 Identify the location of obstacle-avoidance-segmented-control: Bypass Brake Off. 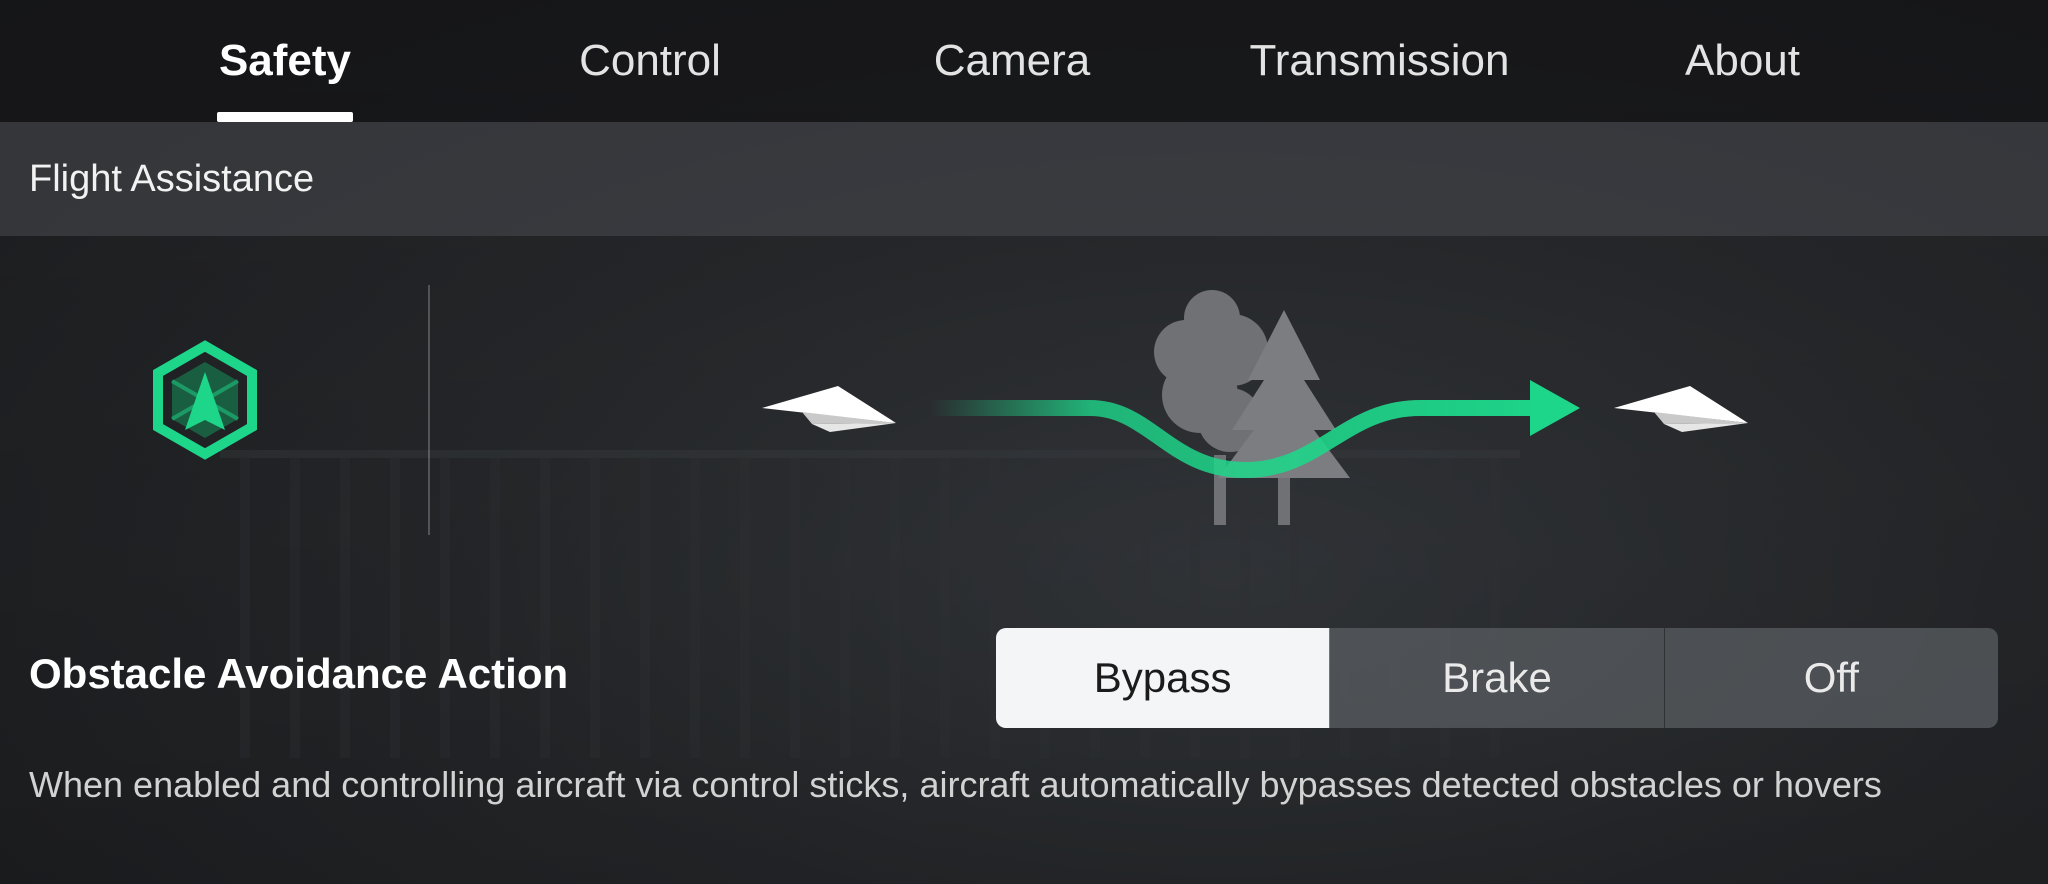
(1497, 678).